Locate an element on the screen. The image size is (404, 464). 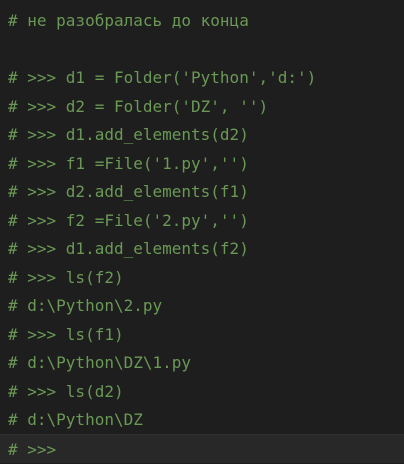
code-line: # d:\Python\2.py is located at coordinates (85, 305).